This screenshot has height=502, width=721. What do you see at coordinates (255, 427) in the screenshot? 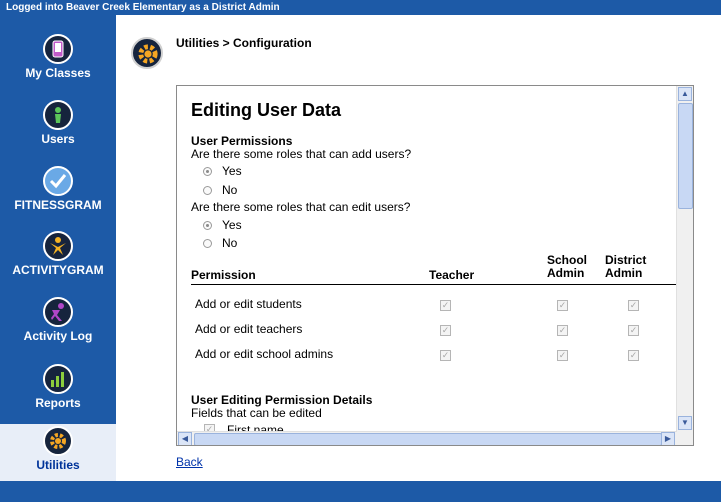
I see `field-first-name-label: First name` at bounding box center [255, 427].